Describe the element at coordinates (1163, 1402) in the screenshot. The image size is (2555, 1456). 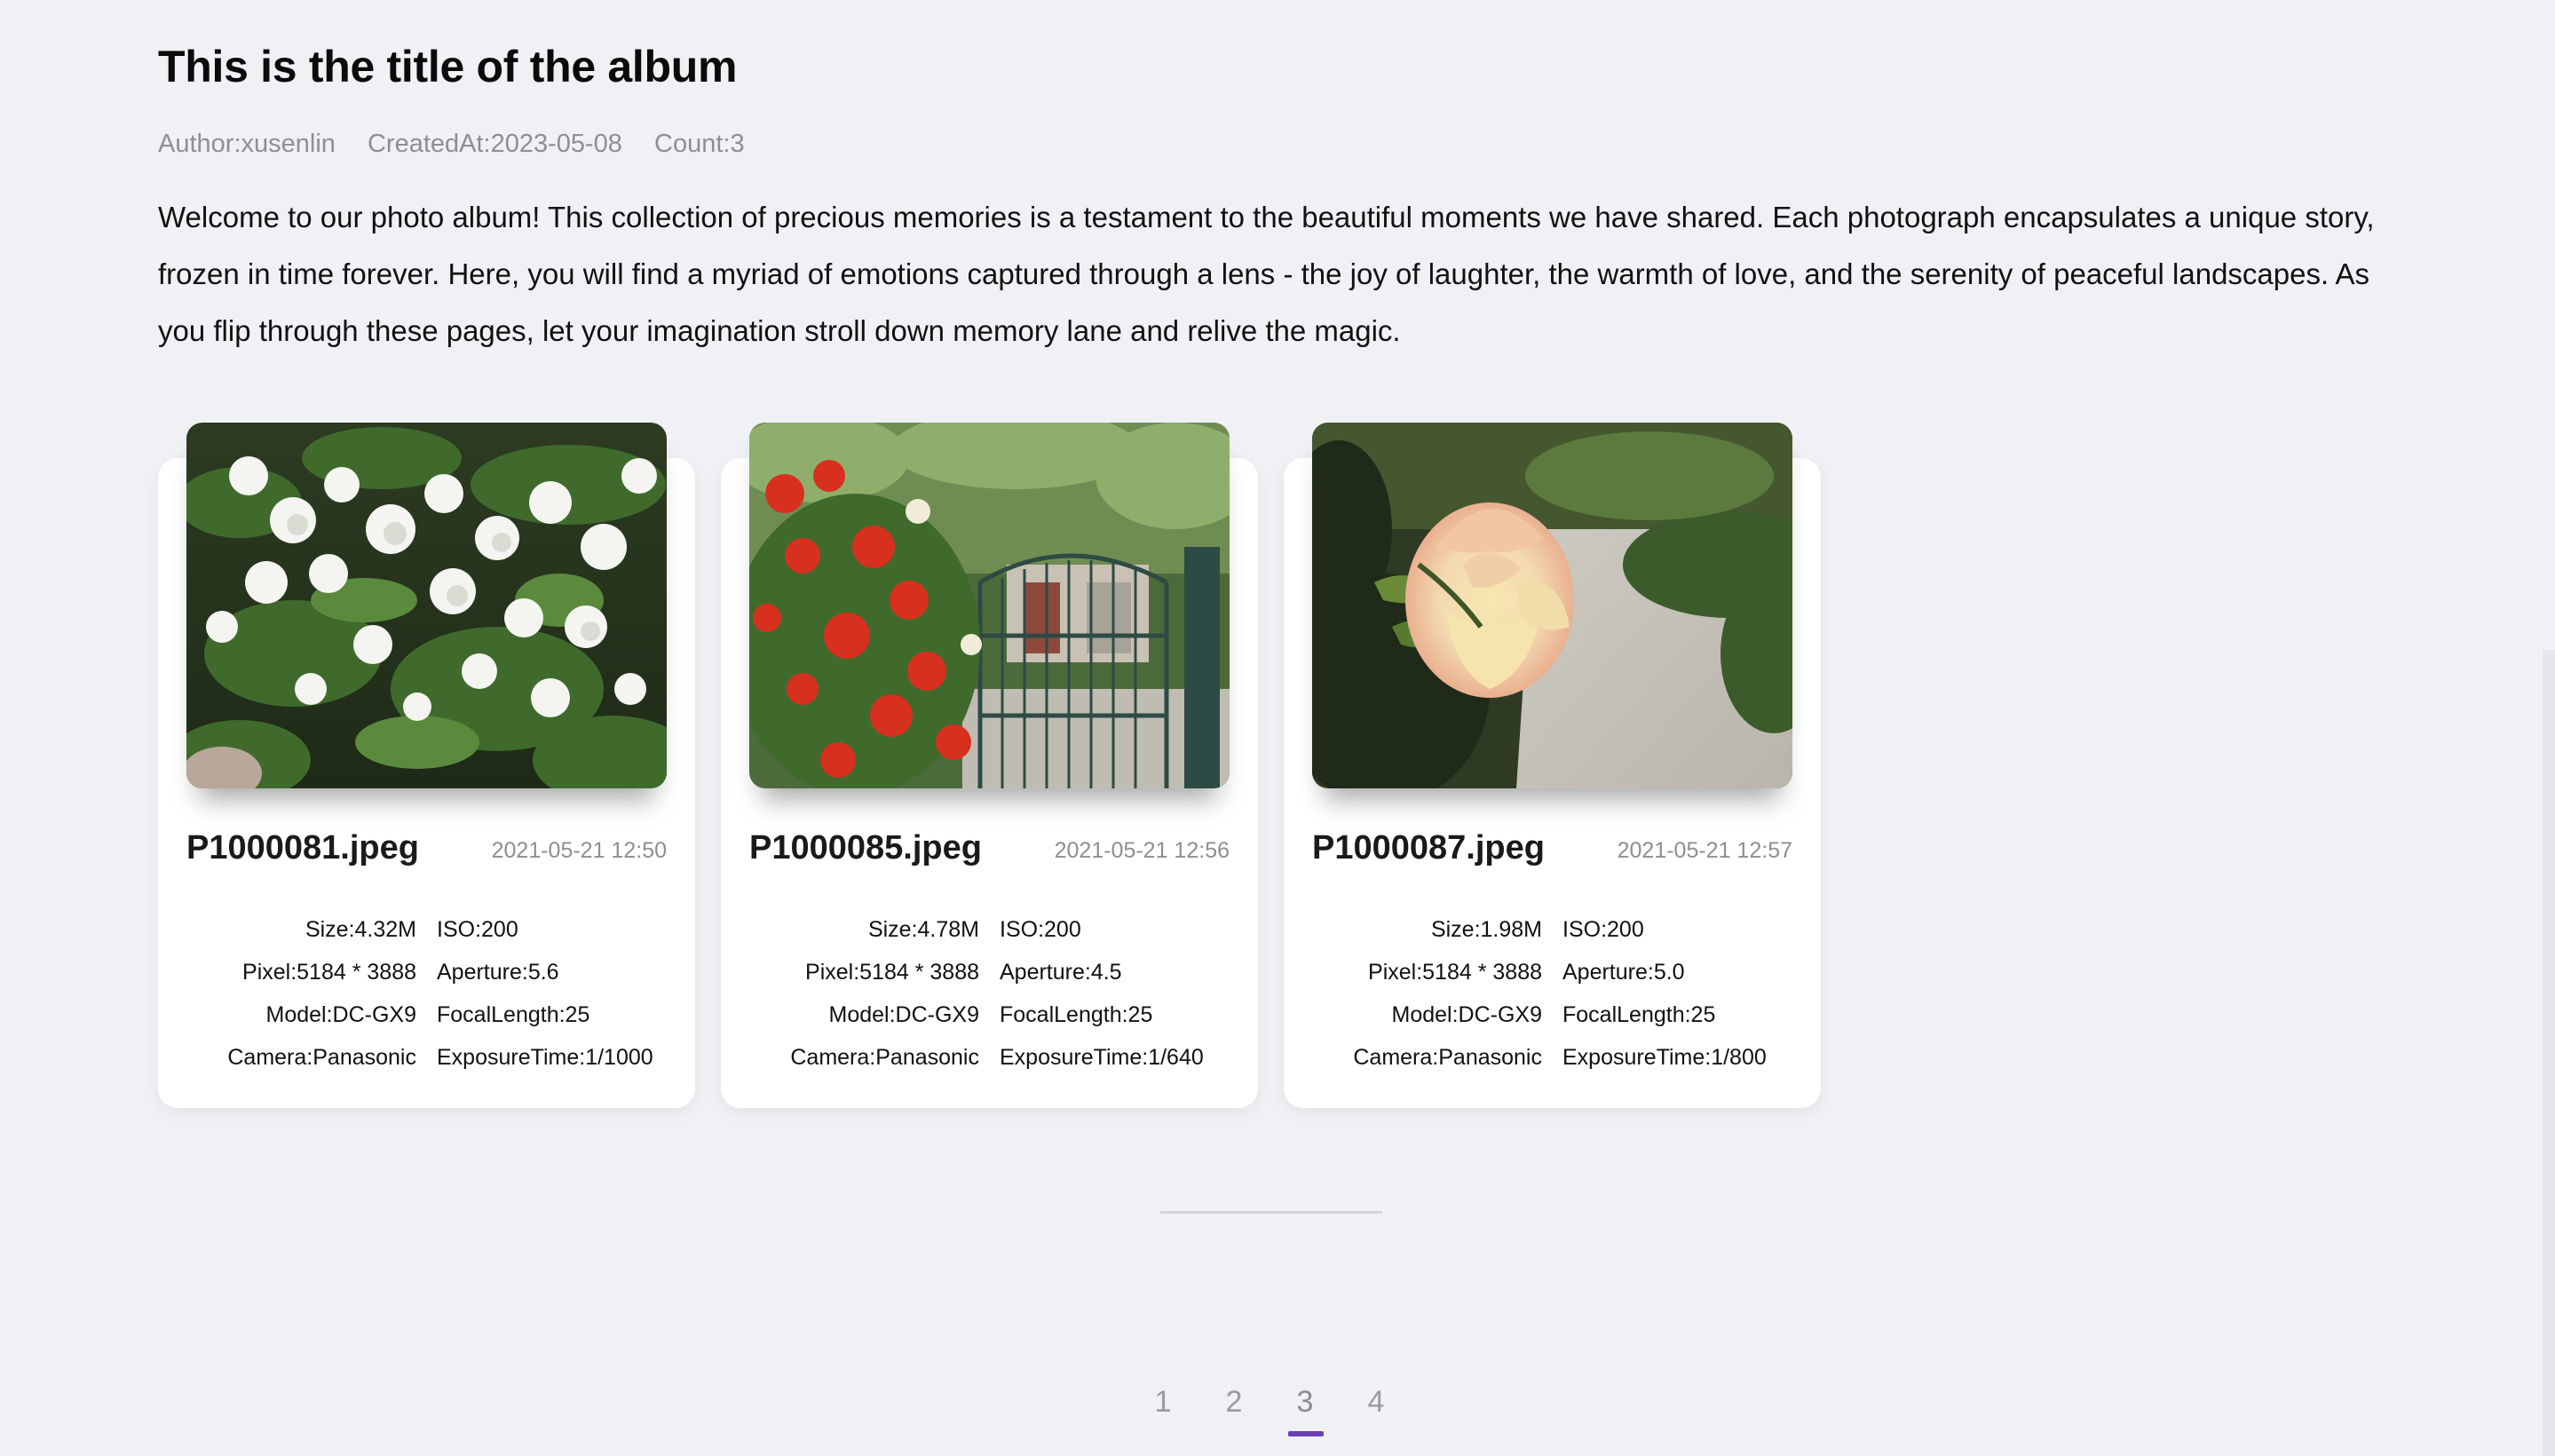
I see `page-1-link: 1` at that location.